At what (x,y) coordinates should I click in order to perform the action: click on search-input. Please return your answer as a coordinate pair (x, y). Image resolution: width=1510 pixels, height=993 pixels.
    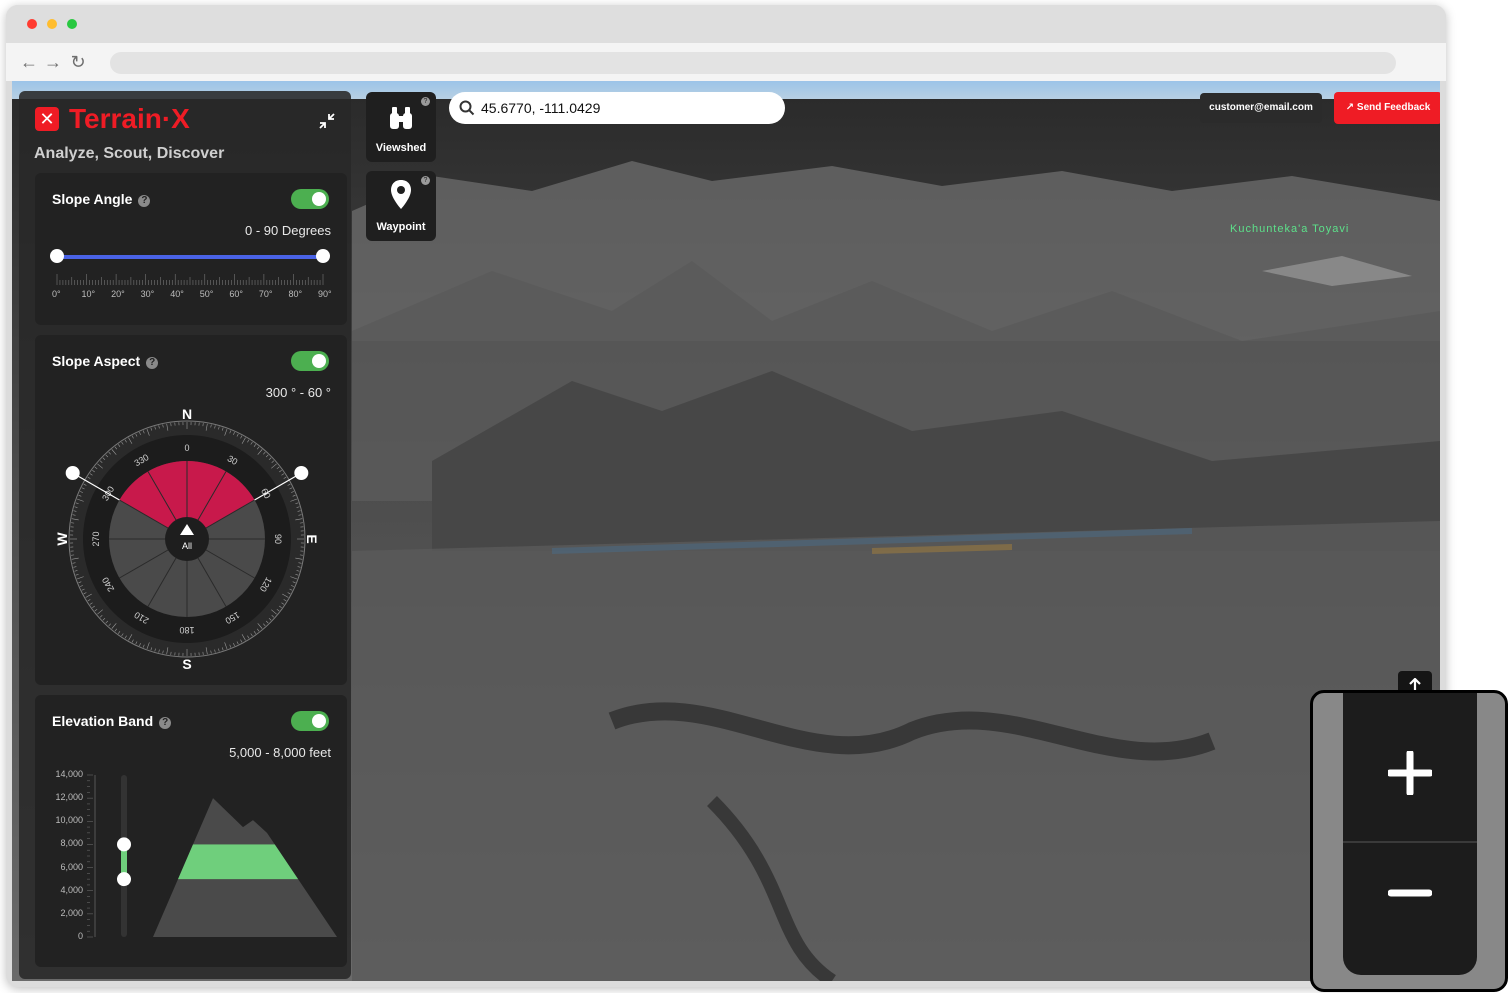
    Looking at the image, I should click on (626, 108).